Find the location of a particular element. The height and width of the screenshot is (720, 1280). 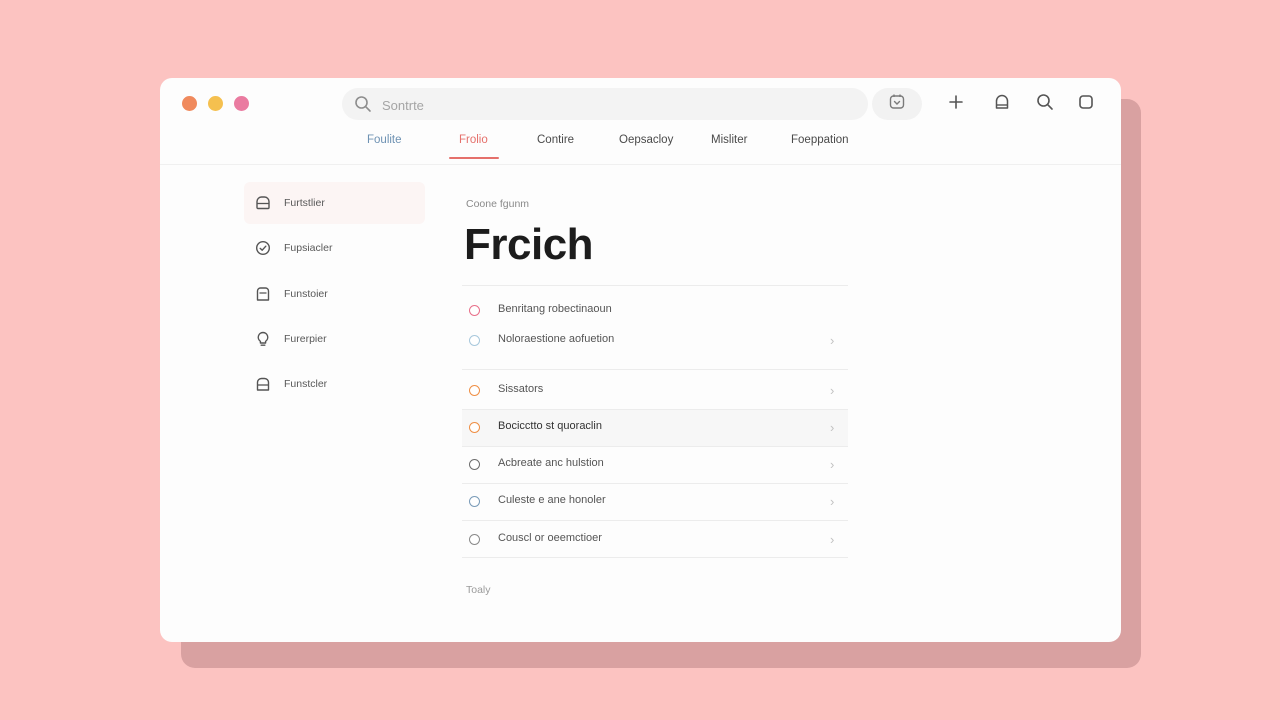

sidebar-item-funstoier: Funstoier is located at coordinates (334, 294).